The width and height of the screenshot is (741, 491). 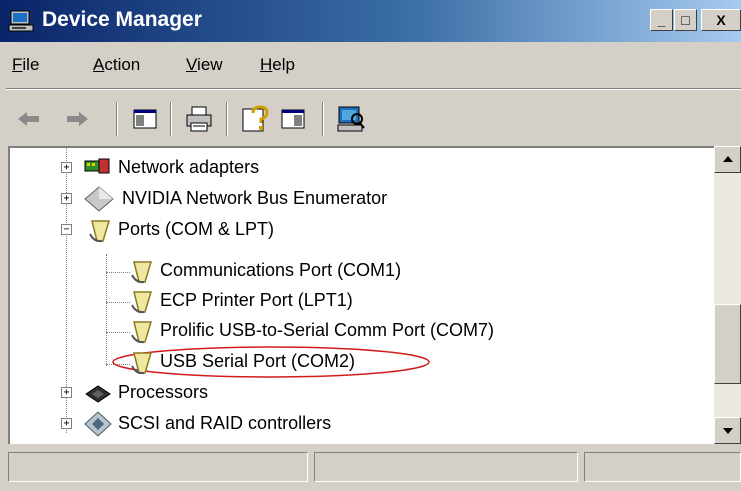 I want to click on menu-action: Action, so click(x=116, y=65).